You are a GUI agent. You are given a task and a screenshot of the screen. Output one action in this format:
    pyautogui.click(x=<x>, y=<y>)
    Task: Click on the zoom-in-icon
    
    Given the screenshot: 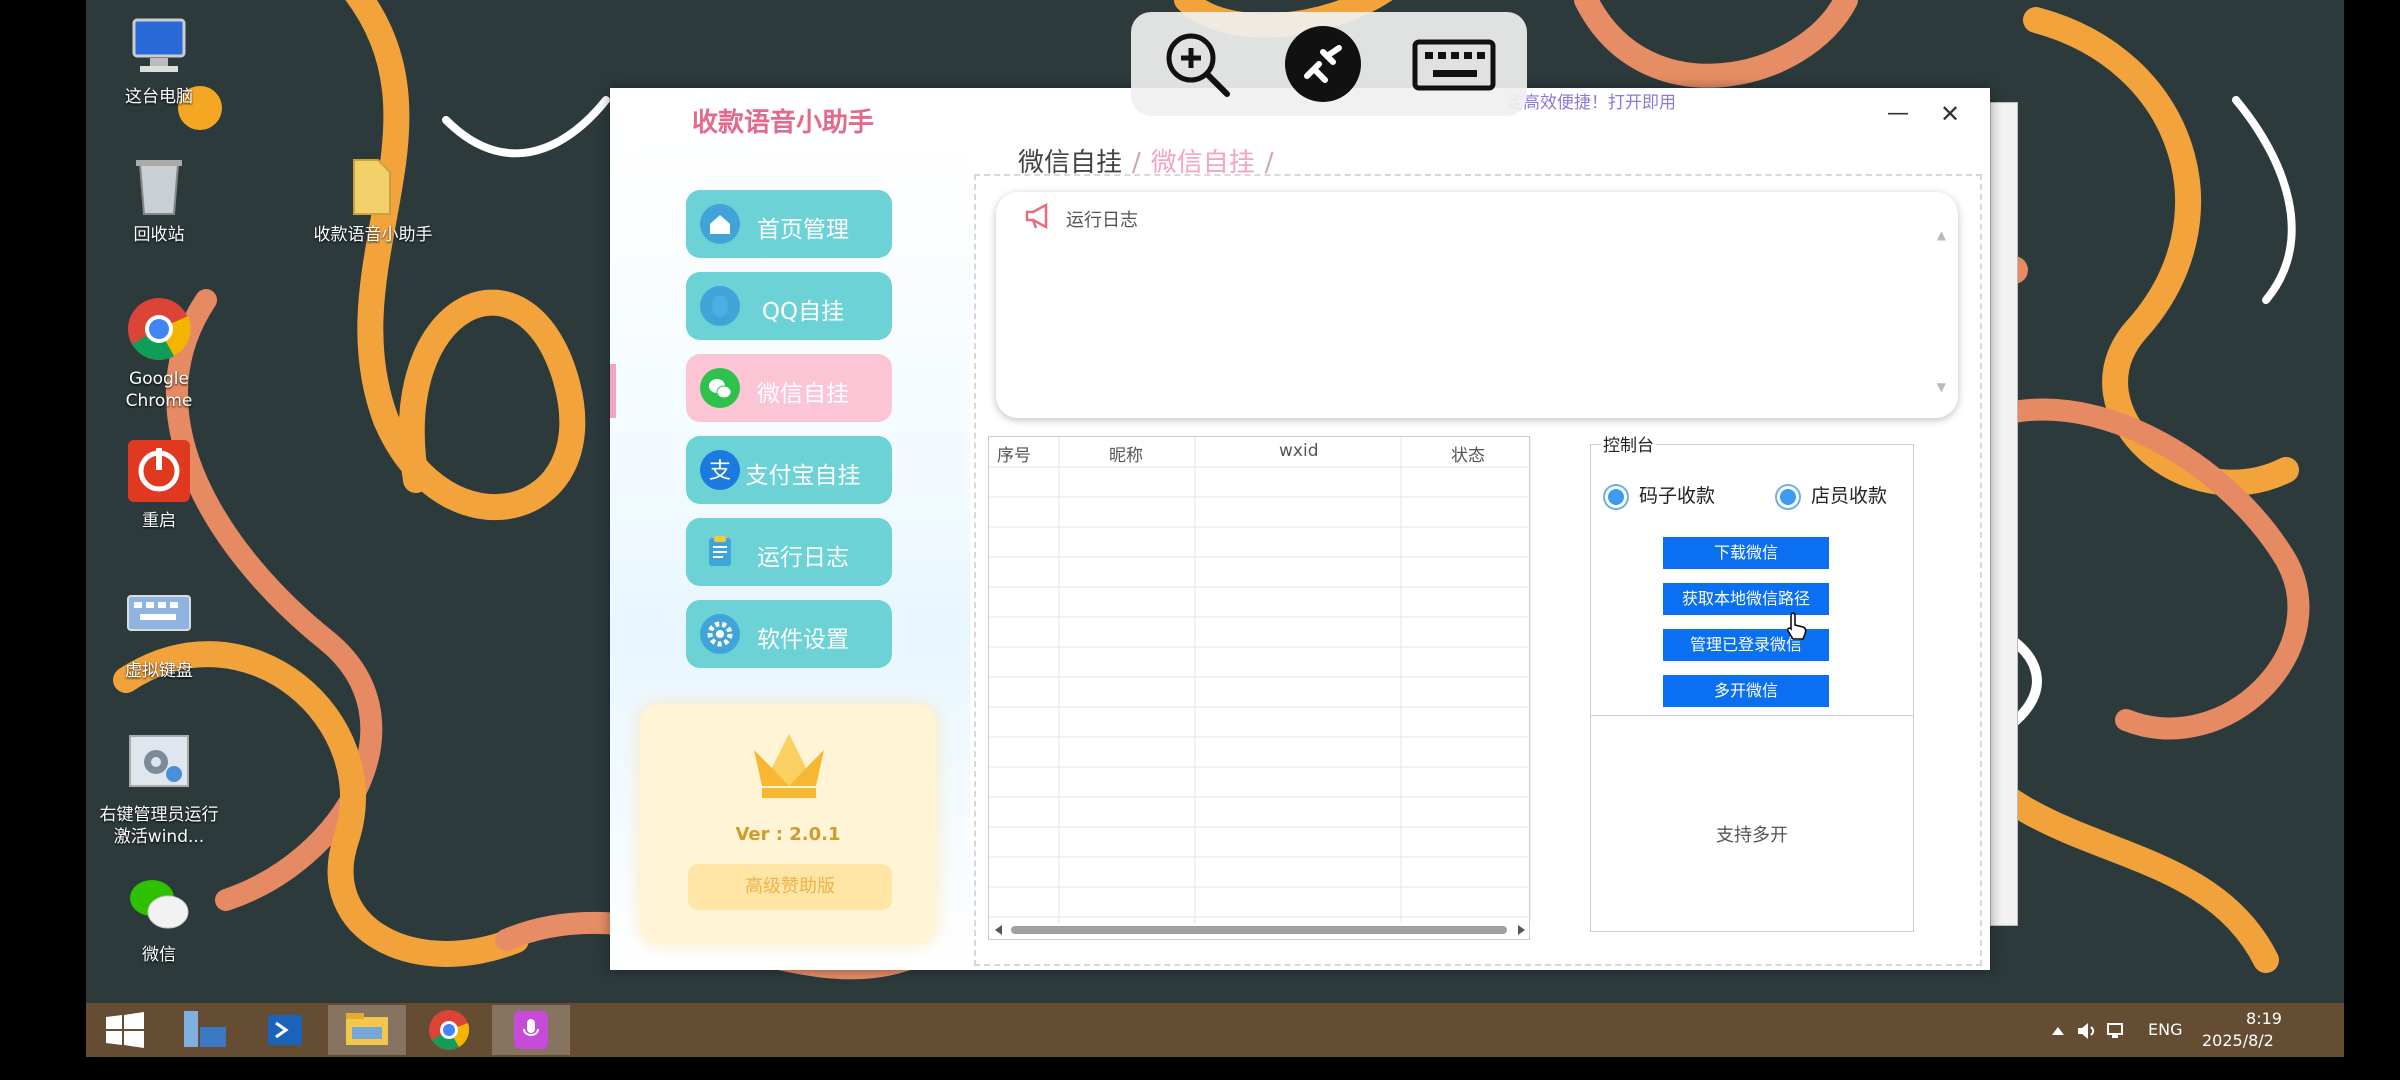 What is the action you would take?
    pyautogui.click(x=1197, y=64)
    